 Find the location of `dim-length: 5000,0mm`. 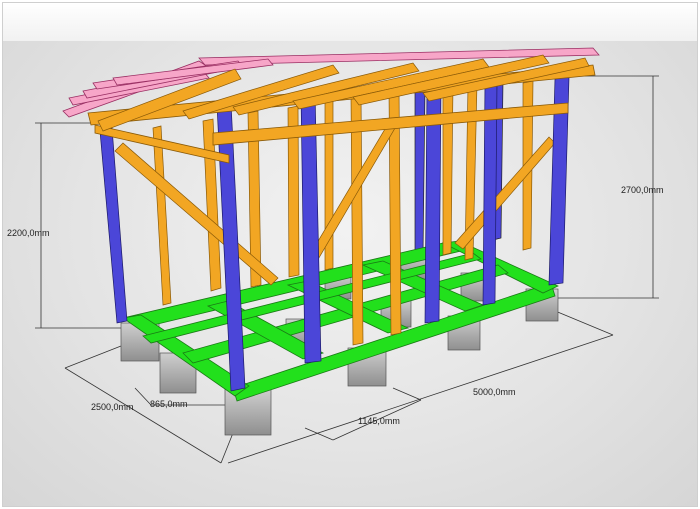

dim-length: 5000,0mm is located at coordinates (494, 392).